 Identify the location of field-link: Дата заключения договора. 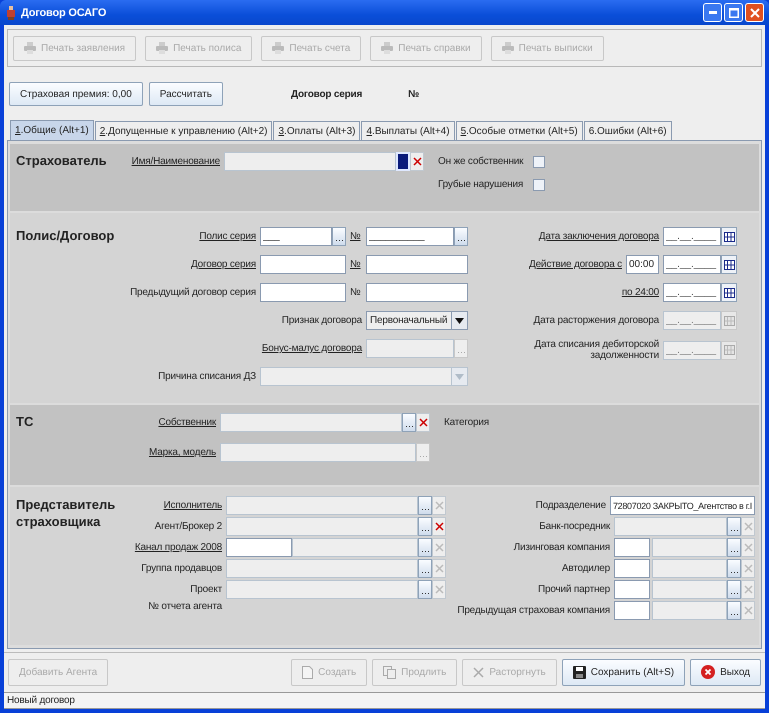
(598, 236).